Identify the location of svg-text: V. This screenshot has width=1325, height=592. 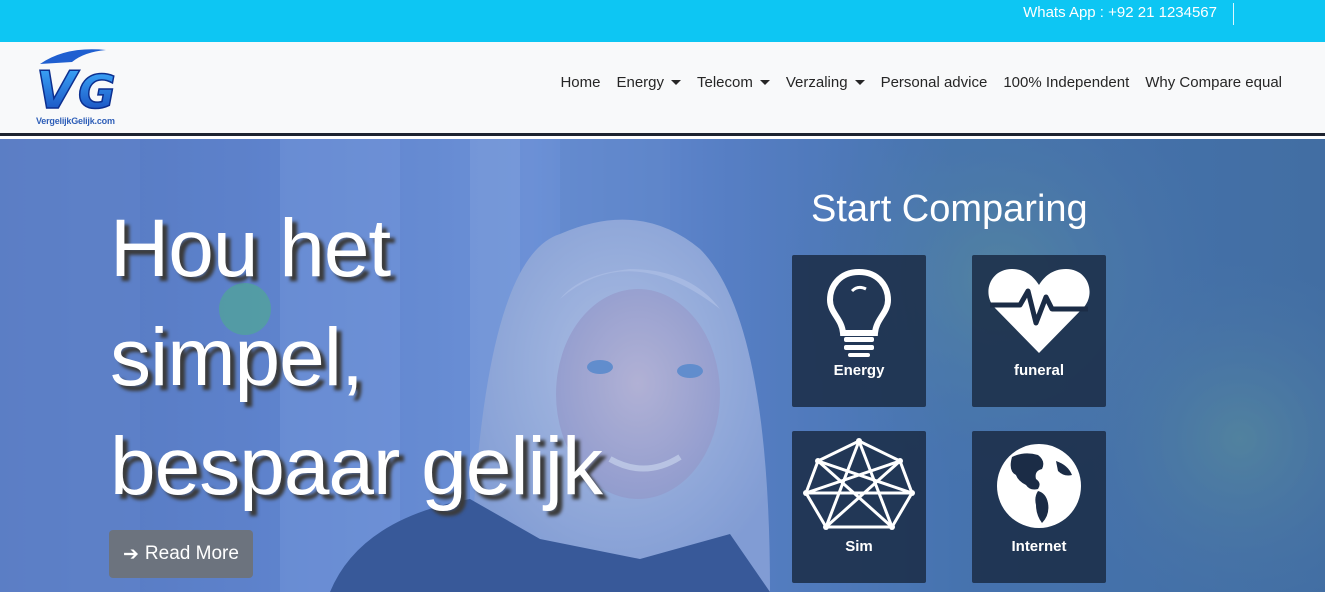
(58, 89).